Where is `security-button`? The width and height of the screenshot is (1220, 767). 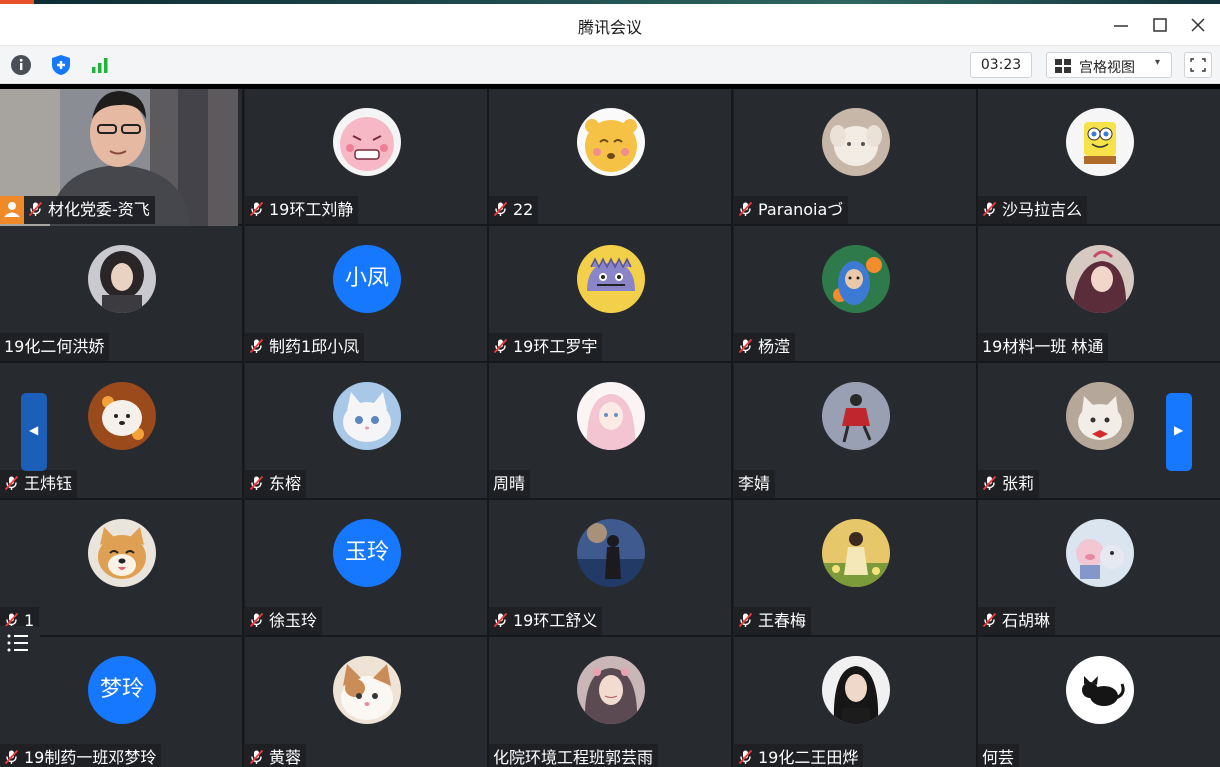
security-button is located at coordinates (61, 65).